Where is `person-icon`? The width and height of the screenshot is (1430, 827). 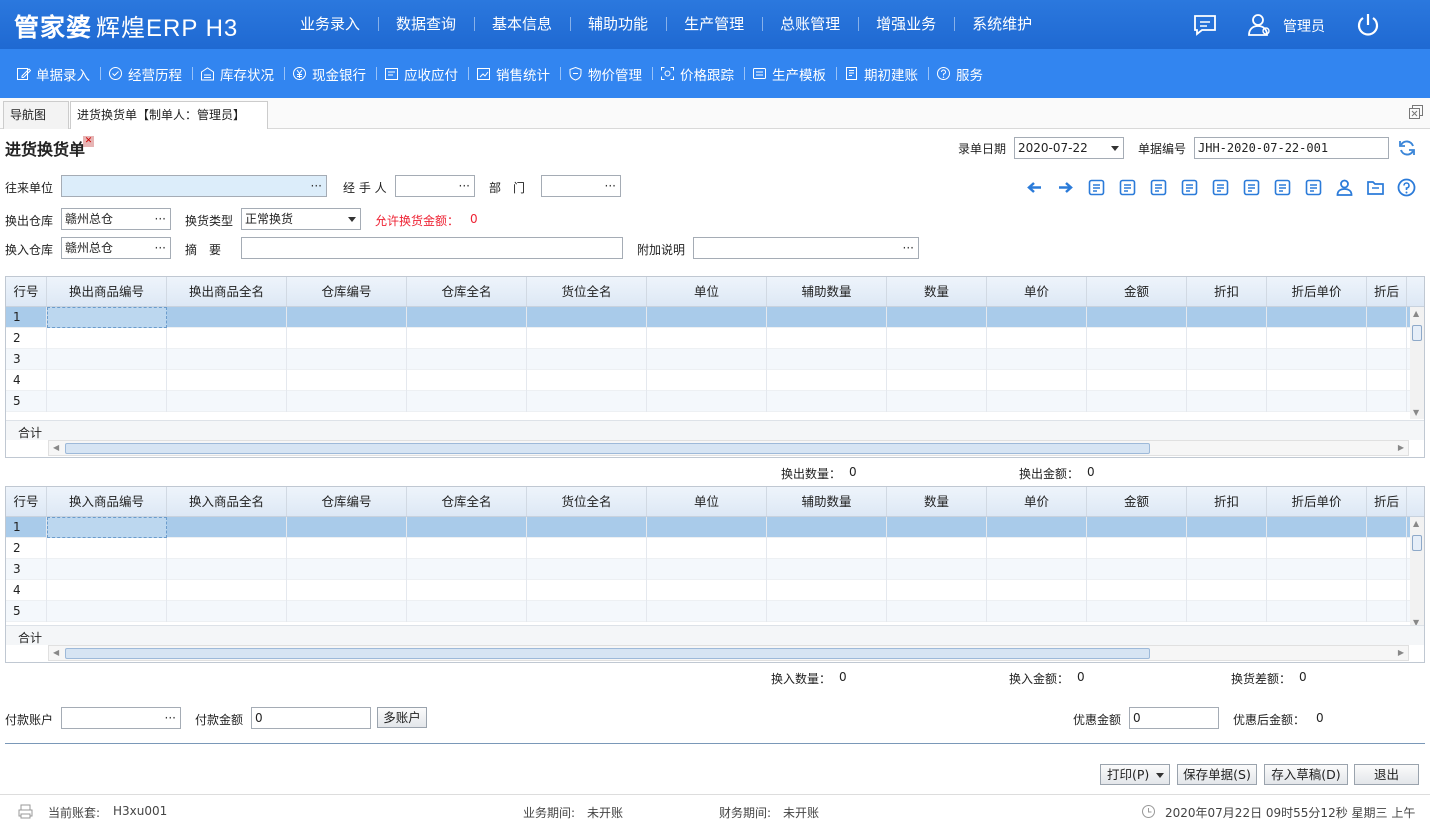 person-icon is located at coordinates (1344, 187).